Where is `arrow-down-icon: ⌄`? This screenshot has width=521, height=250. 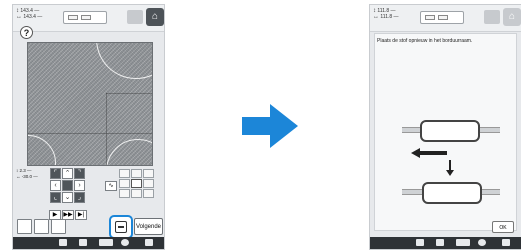
arrow-down-icon: ⌄ is located at coordinates (67, 197).